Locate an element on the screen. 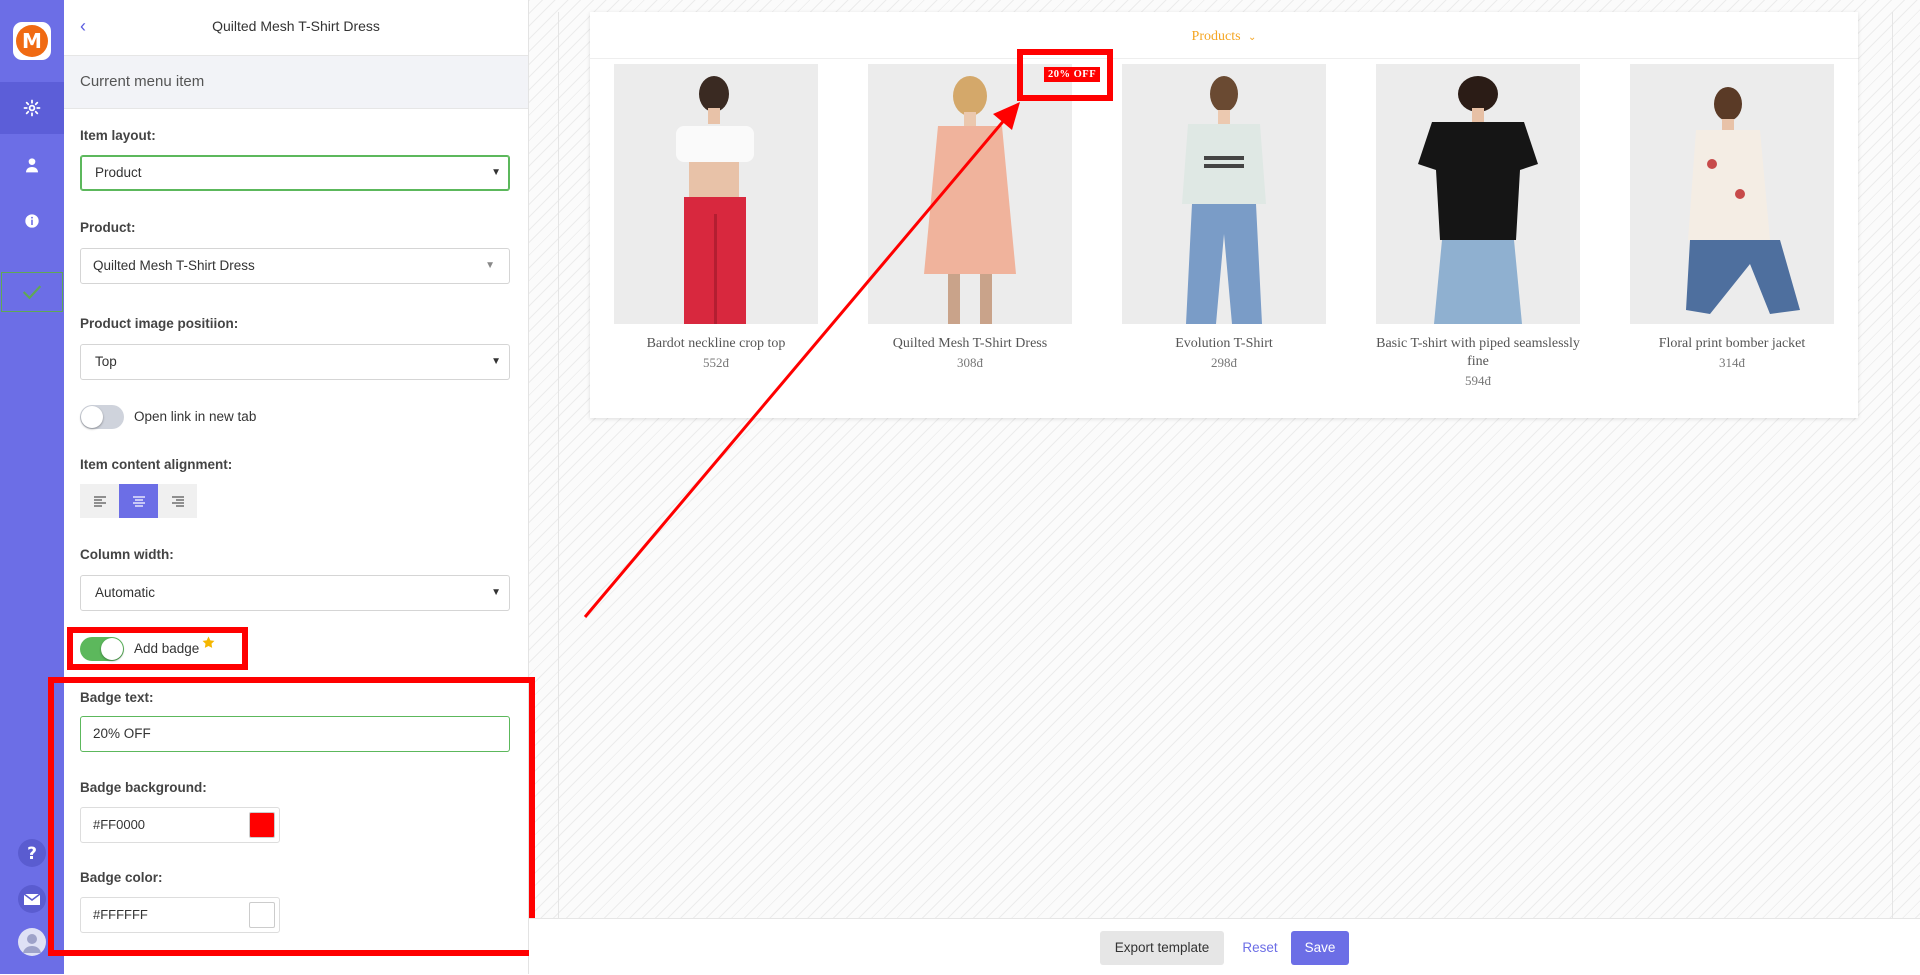 The image size is (1920, 975). annotation-arrow-icon is located at coordinates (801, 360).